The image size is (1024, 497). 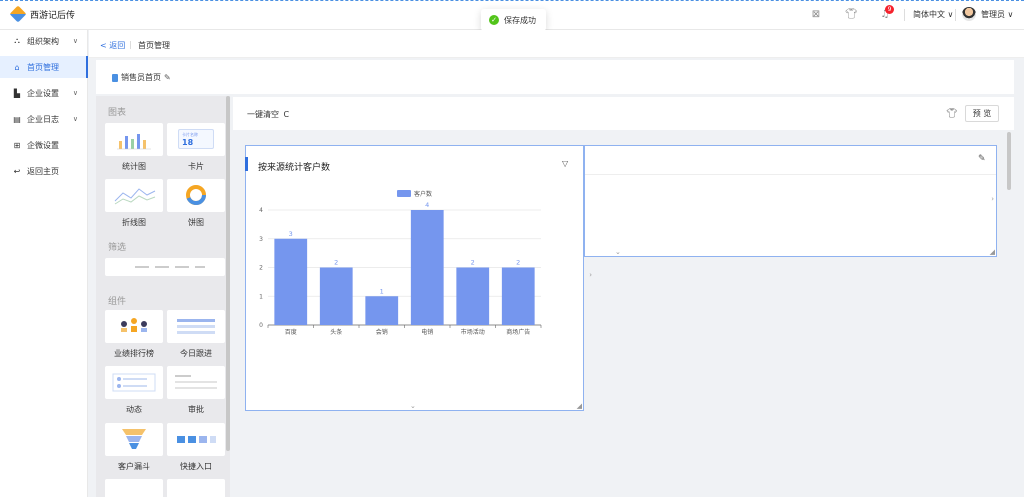 I want to click on x-tick-label: 商场广告, so click(x=518, y=332).